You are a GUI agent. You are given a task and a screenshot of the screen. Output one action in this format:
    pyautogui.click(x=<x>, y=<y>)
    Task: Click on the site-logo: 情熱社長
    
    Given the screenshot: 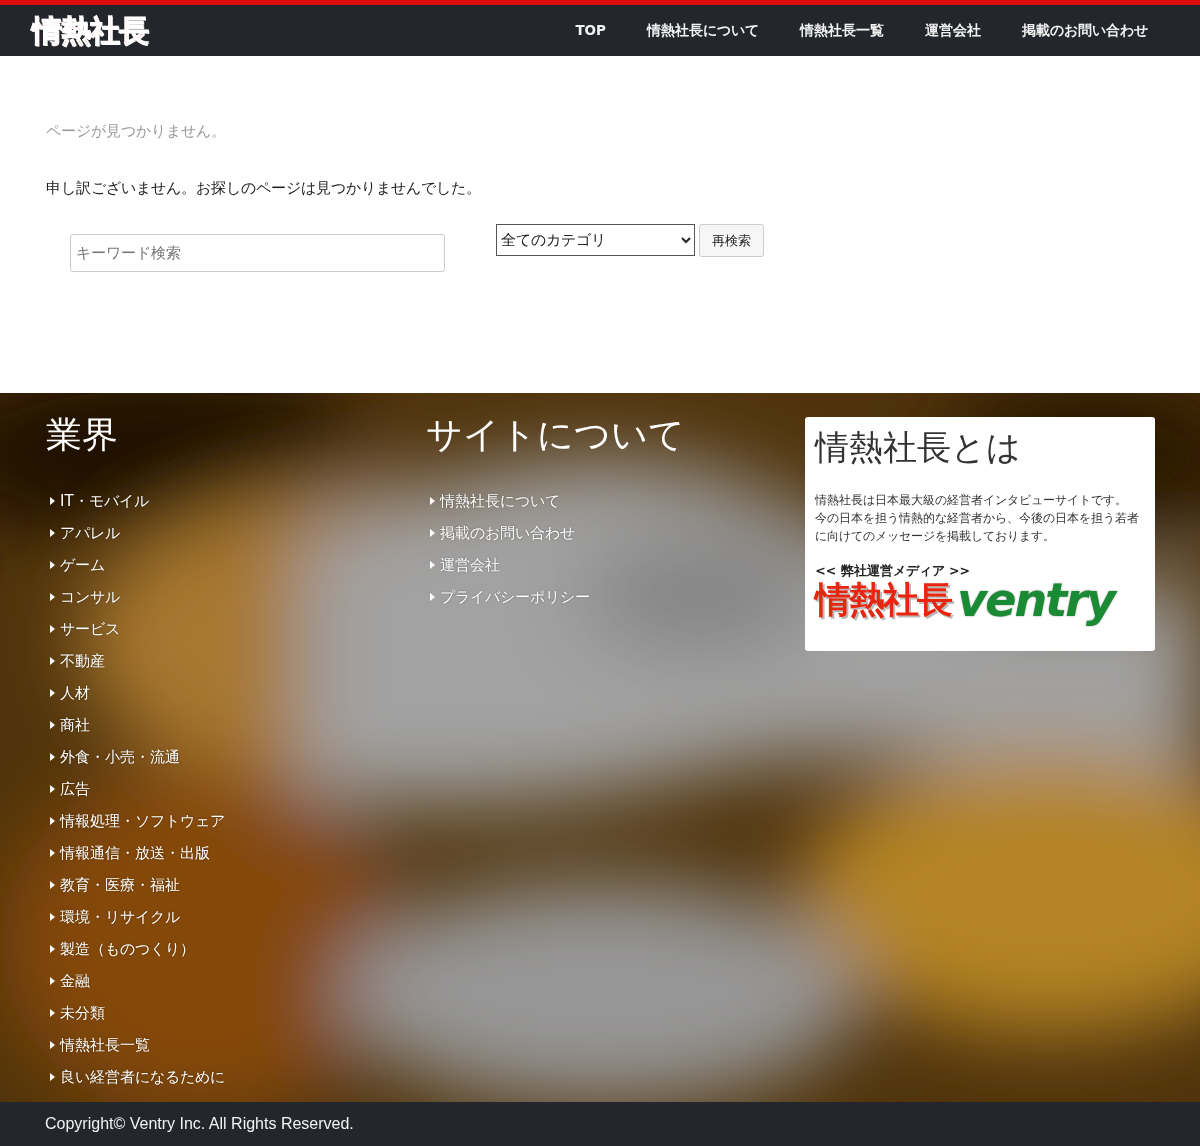 What is the action you would take?
    pyautogui.click(x=90, y=30)
    